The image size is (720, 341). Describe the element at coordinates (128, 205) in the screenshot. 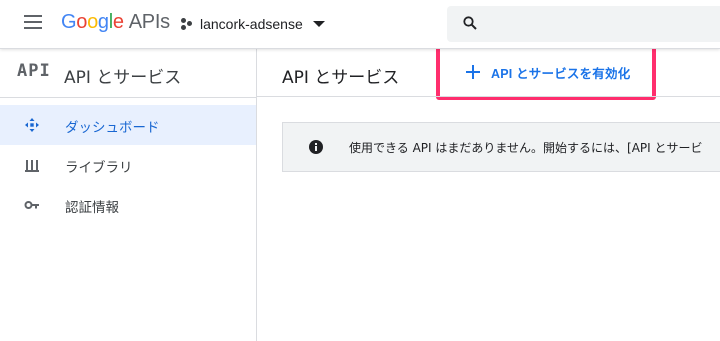

I see `sidebar-item-credentials: 認証情報` at that location.